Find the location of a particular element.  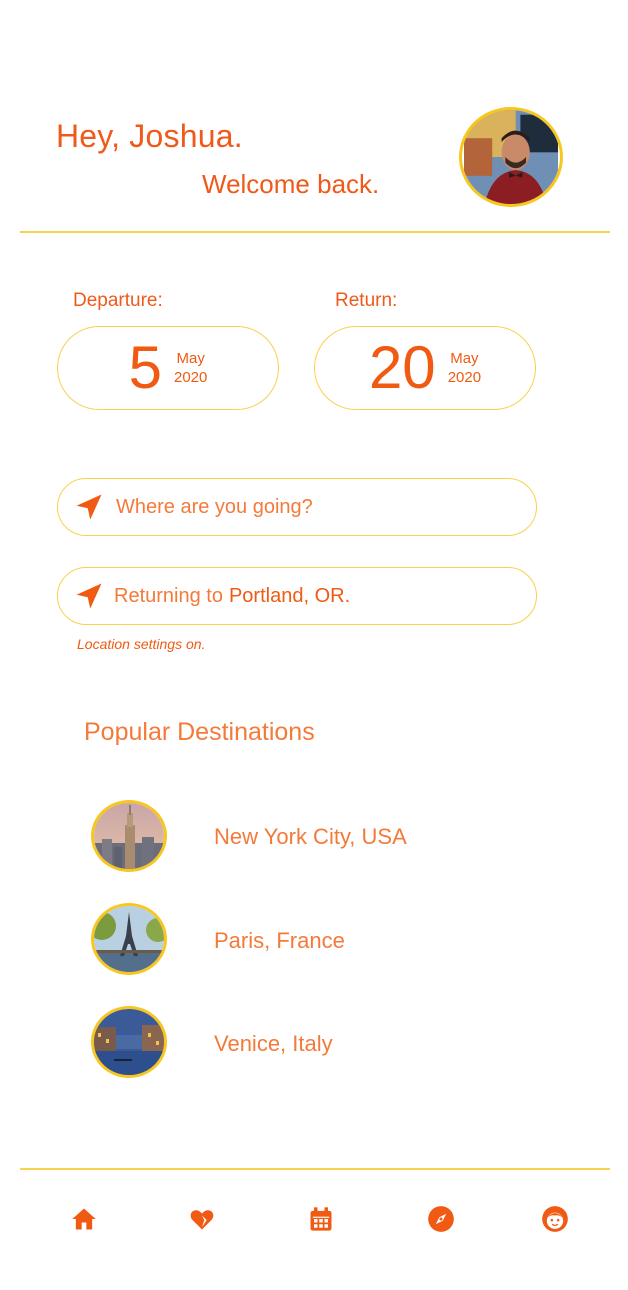

return-day: 20 is located at coordinates (402, 367).